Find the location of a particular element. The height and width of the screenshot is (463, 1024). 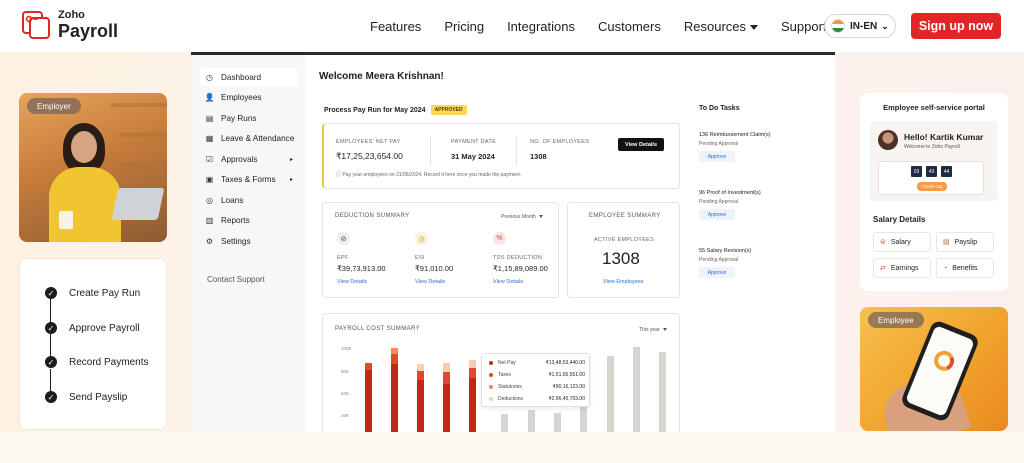

employer-person-face is located at coordinates (84, 147).